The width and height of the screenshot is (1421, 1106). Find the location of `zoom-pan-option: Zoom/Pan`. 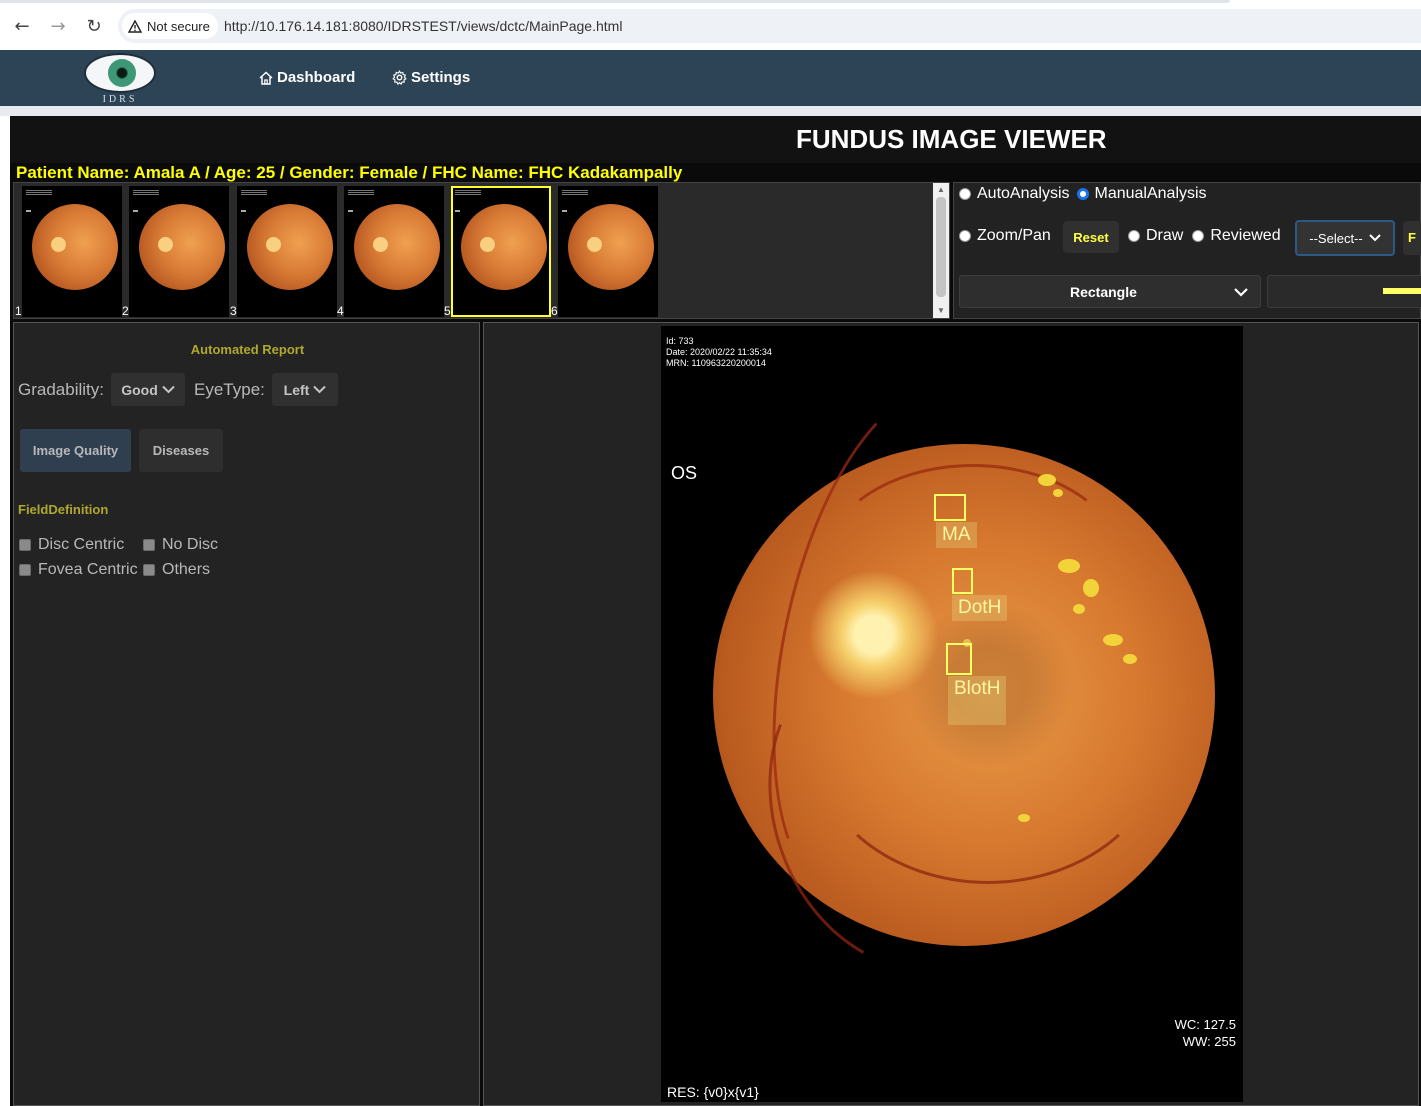

zoom-pan-option: Zoom/Pan is located at coordinates (1005, 236).